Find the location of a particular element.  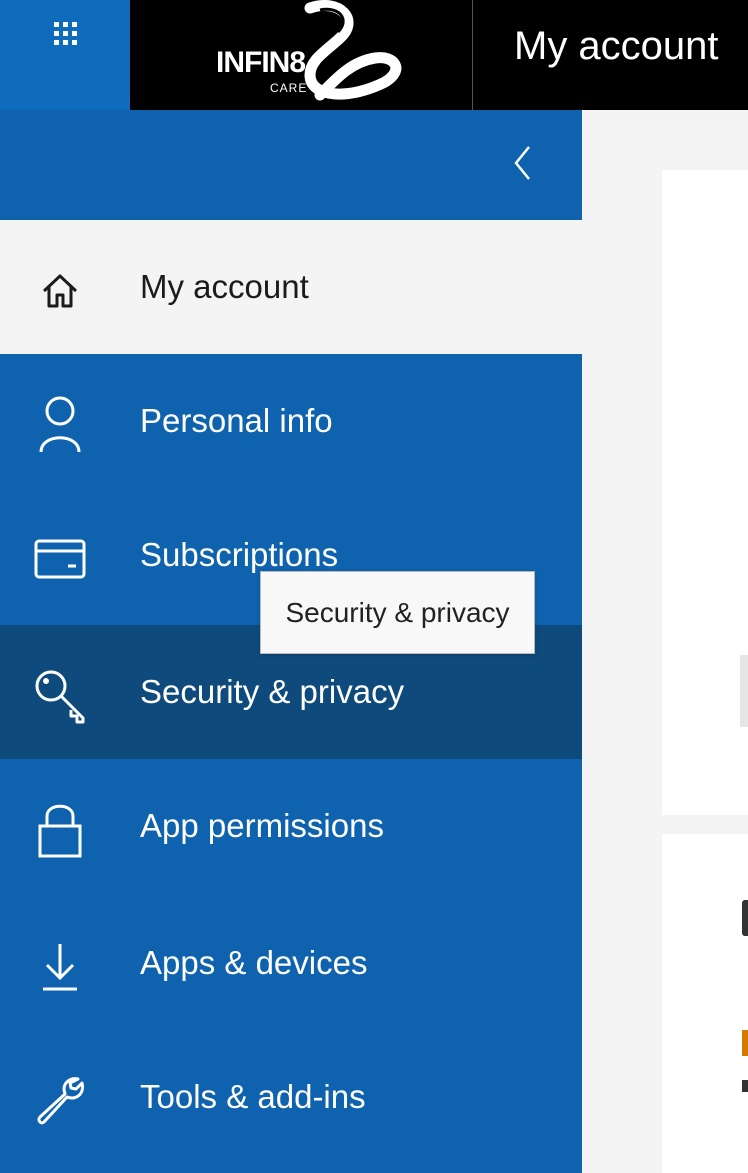

app-launcher-icon is located at coordinates (65, 33).